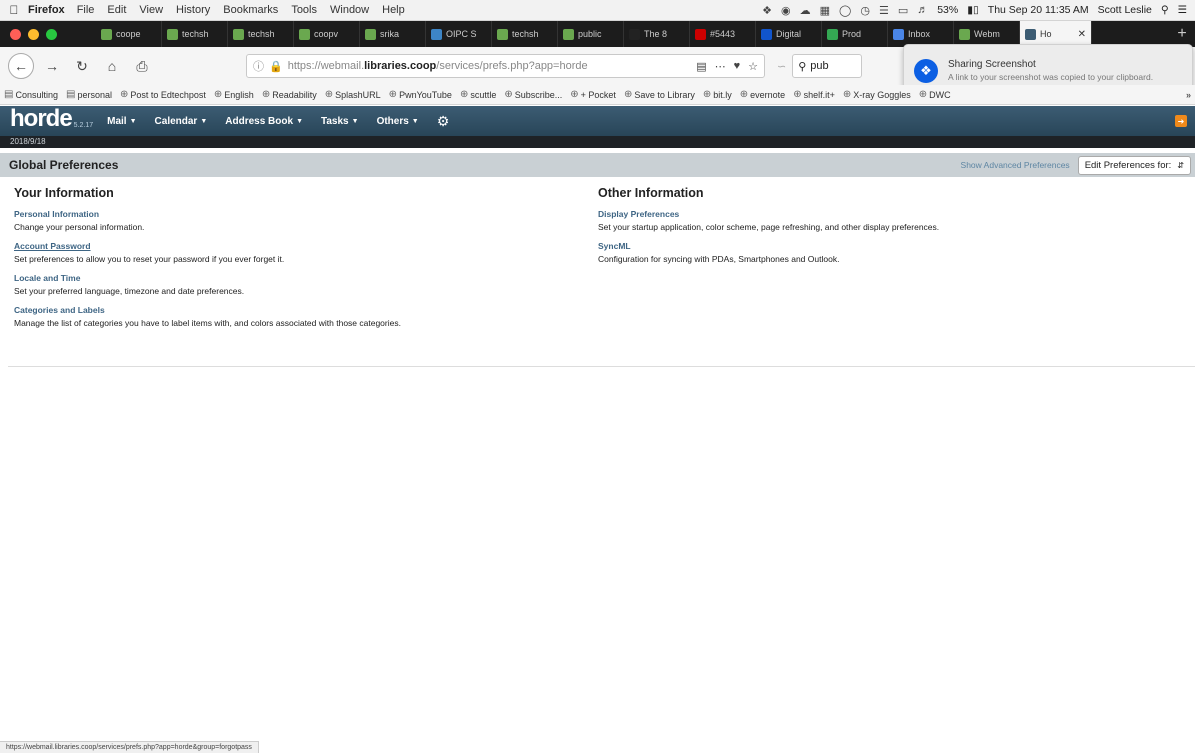  What do you see at coordinates (33, 34) in the screenshot?
I see `minimize-window-button` at bounding box center [33, 34].